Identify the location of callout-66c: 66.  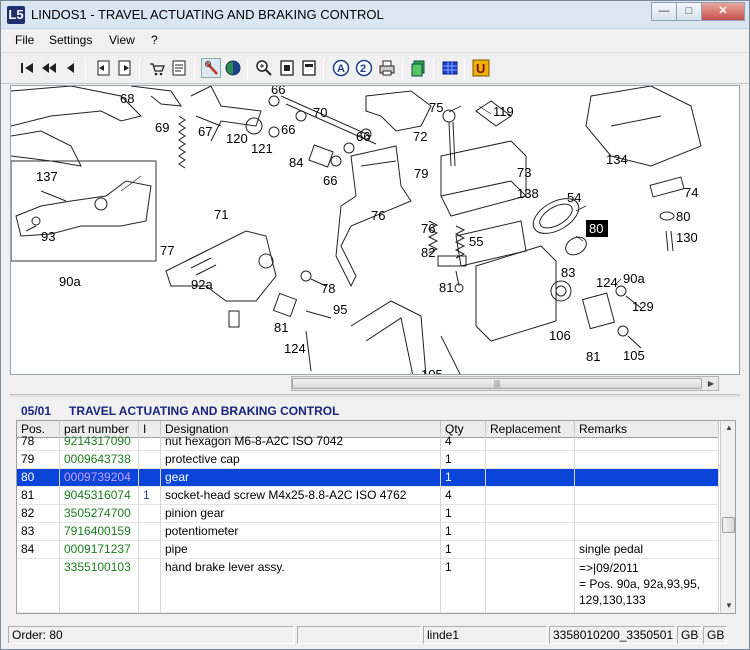
(363, 136).